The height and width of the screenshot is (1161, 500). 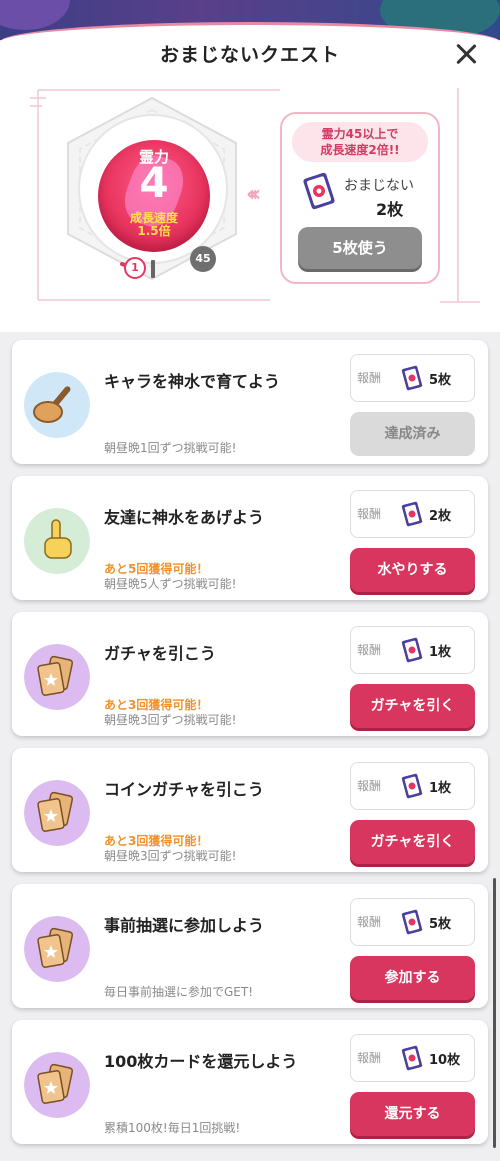 I want to click on charm-bonus-note: 霊力45以上で 成長速度2倍!!, so click(x=360, y=142).